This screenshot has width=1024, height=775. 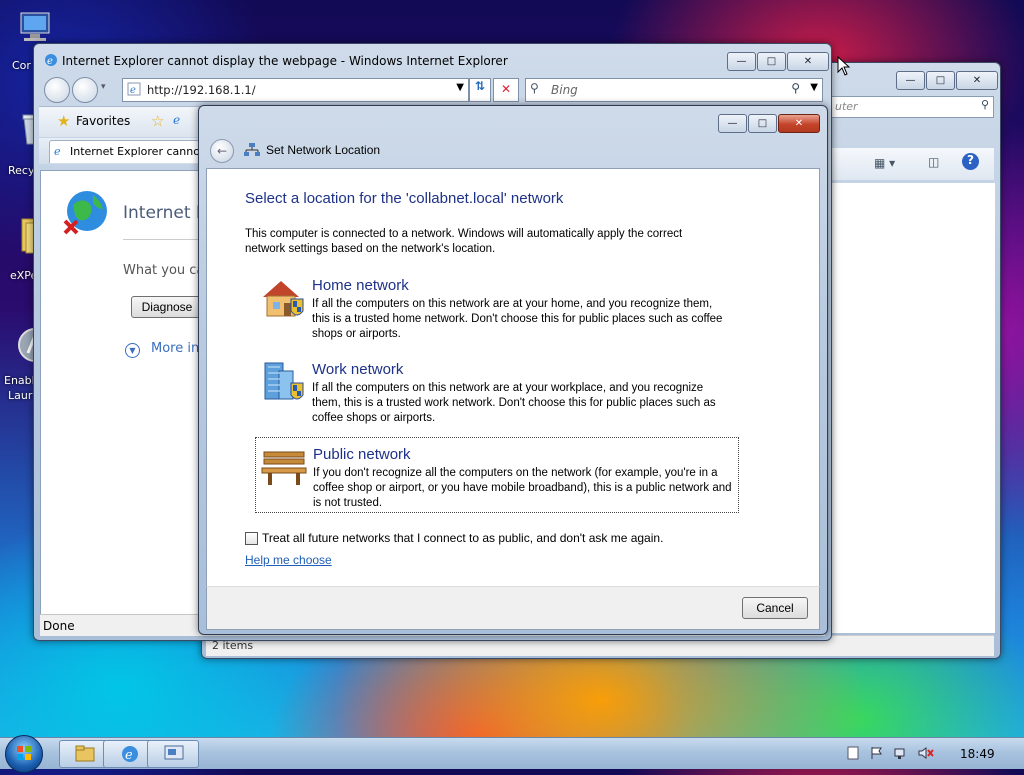 What do you see at coordinates (926, 753) in the screenshot?
I see `volume-muted-icon` at bounding box center [926, 753].